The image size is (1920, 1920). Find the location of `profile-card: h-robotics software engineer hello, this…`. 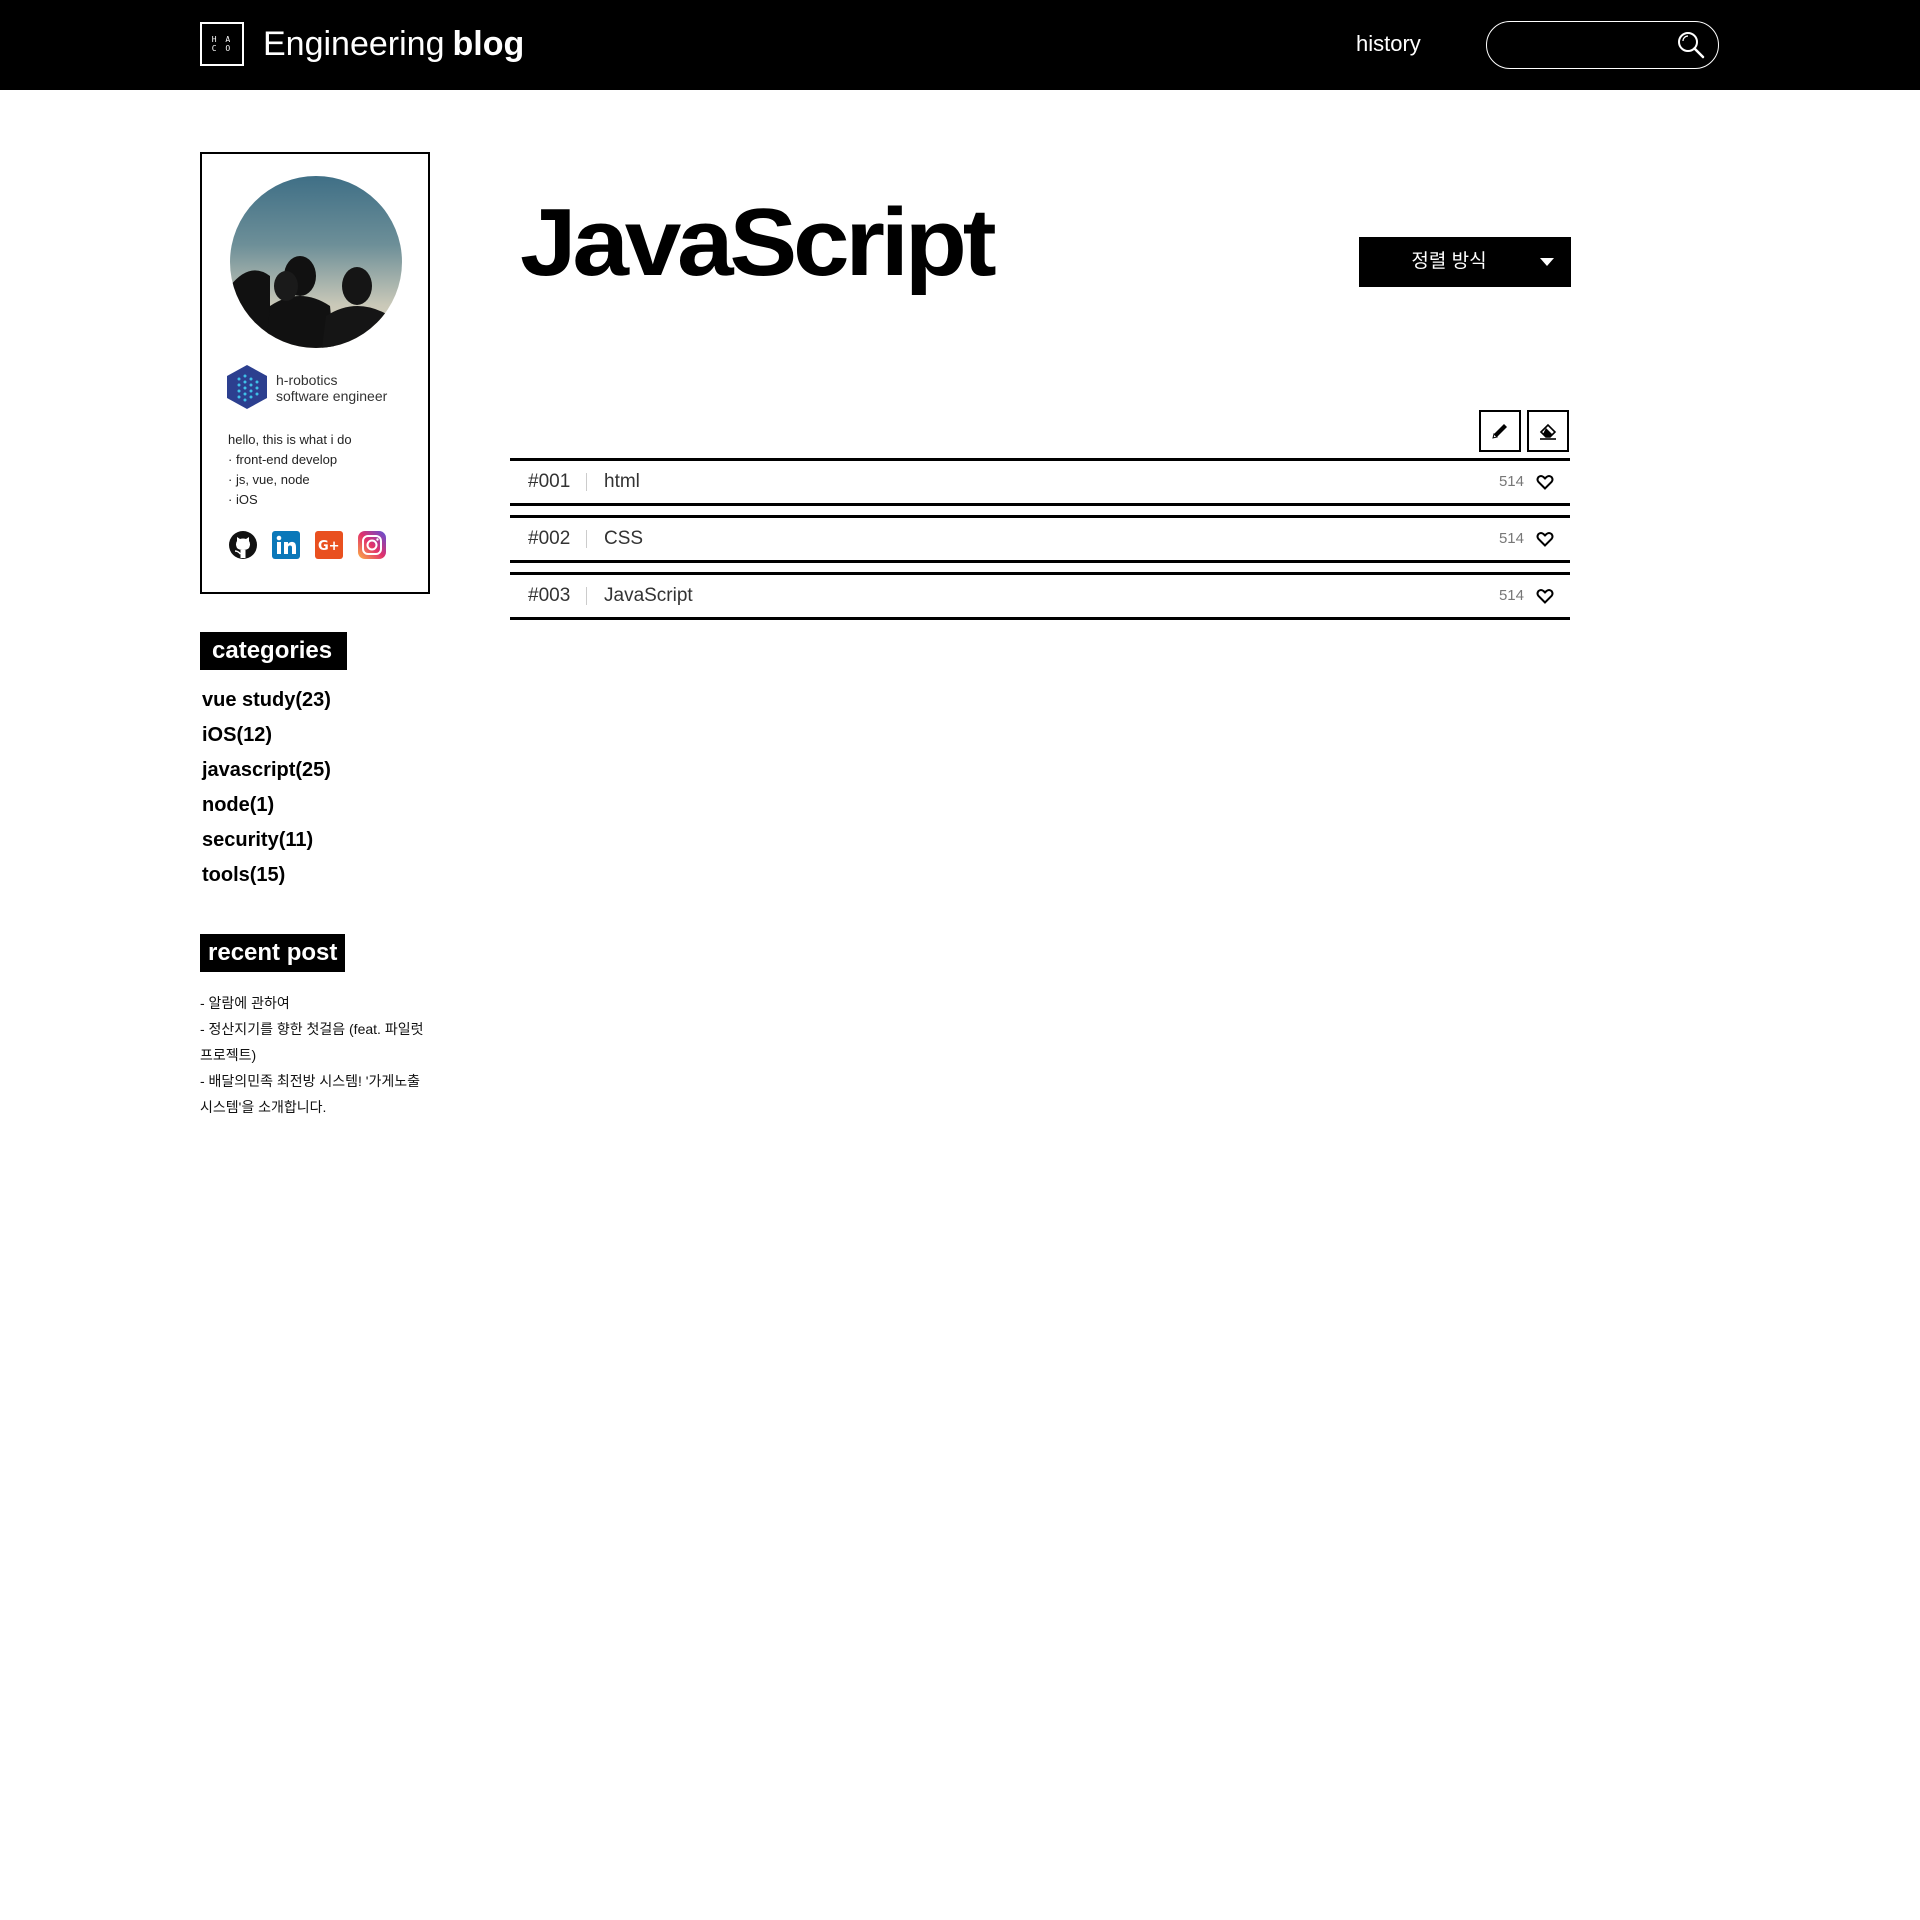

profile-card: h-robotics software engineer hello, this… is located at coordinates (315, 373).